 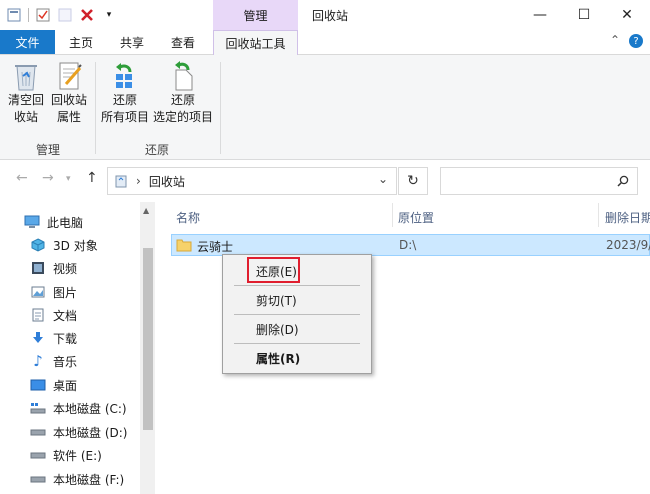 What do you see at coordinates (623, 181) in the screenshot?
I see `search-icon` at bounding box center [623, 181].